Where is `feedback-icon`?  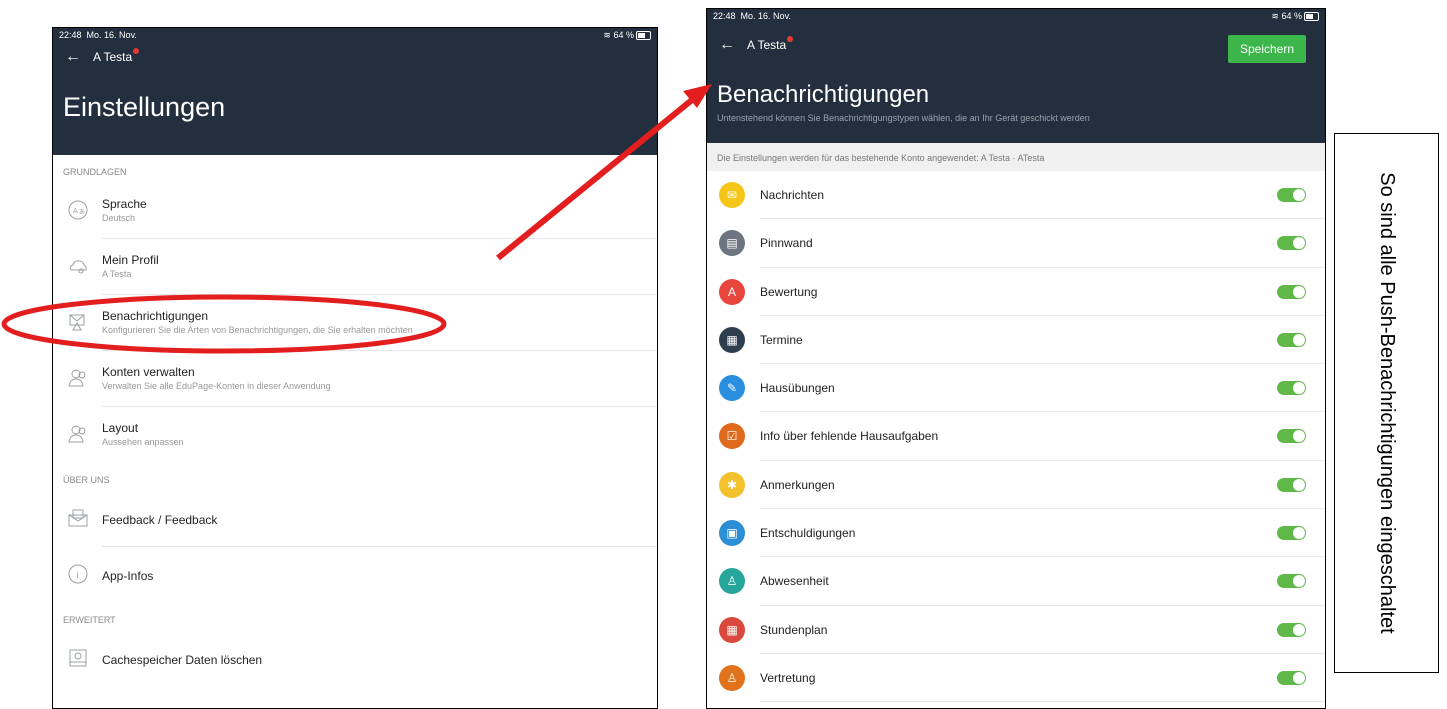
feedback-icon is located at coordinates (78, 518).